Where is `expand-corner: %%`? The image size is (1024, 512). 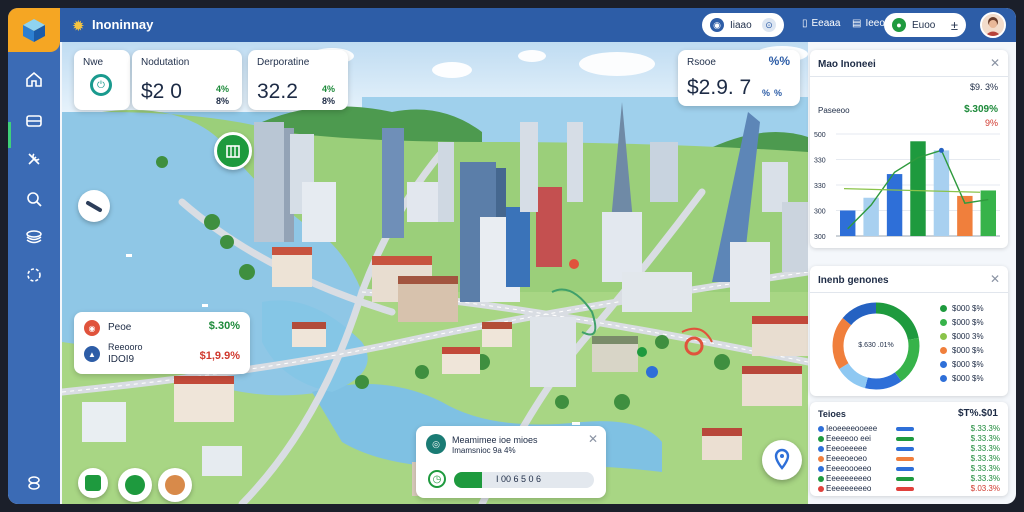 expand-corner: %% is located at coordinates (779, 61).